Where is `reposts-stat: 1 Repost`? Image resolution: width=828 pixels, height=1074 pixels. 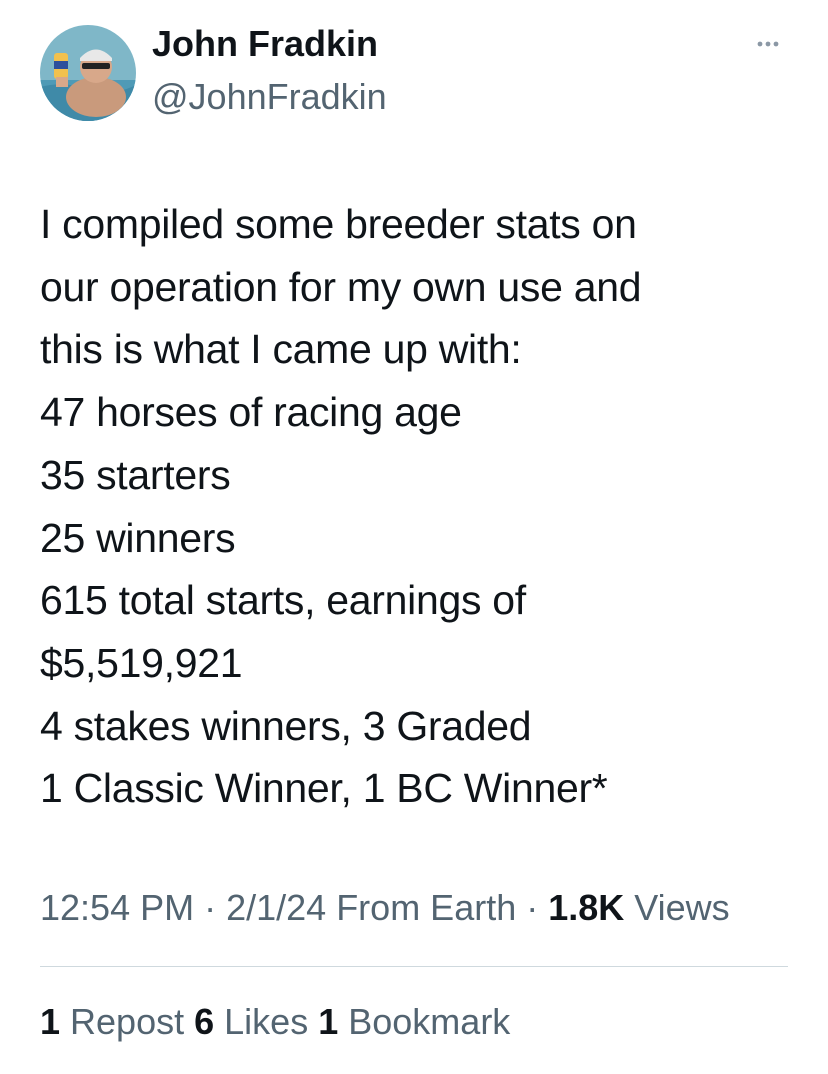
reposts-stat: 1 Repost is located at coordinates (112, 1021).